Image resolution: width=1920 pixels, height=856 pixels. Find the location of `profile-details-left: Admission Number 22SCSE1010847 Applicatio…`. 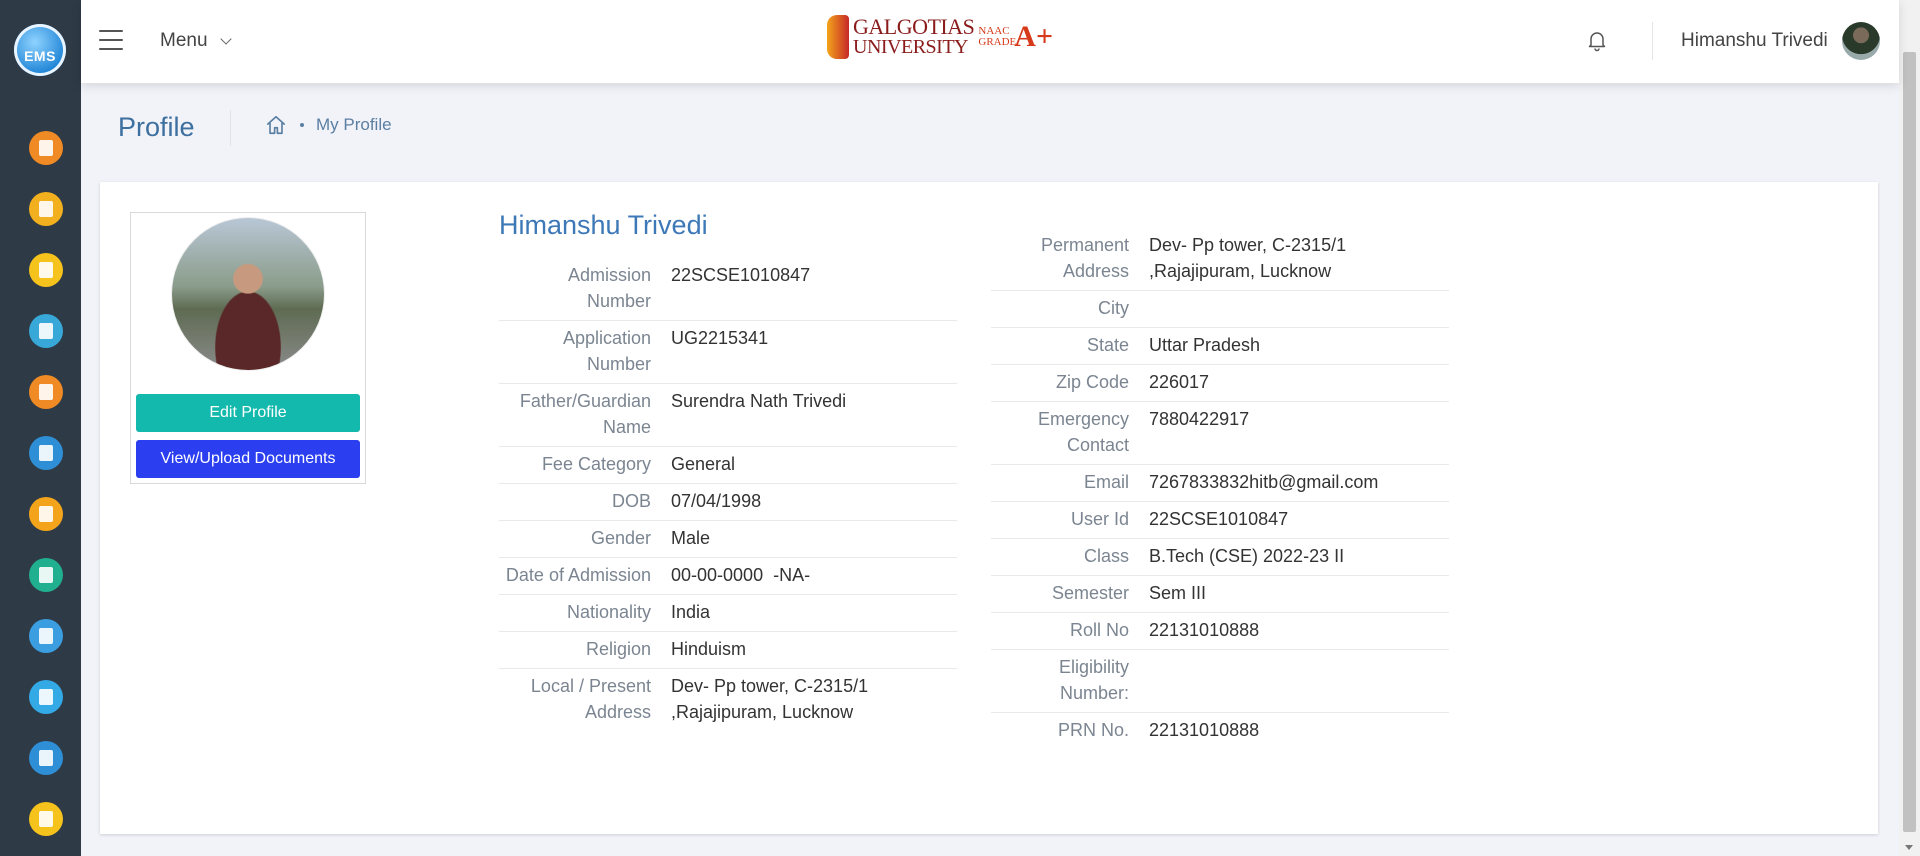

profile-details-left: Admission Number 22SCSE1010847 Applicatio… is located at coordinates (728, 494).